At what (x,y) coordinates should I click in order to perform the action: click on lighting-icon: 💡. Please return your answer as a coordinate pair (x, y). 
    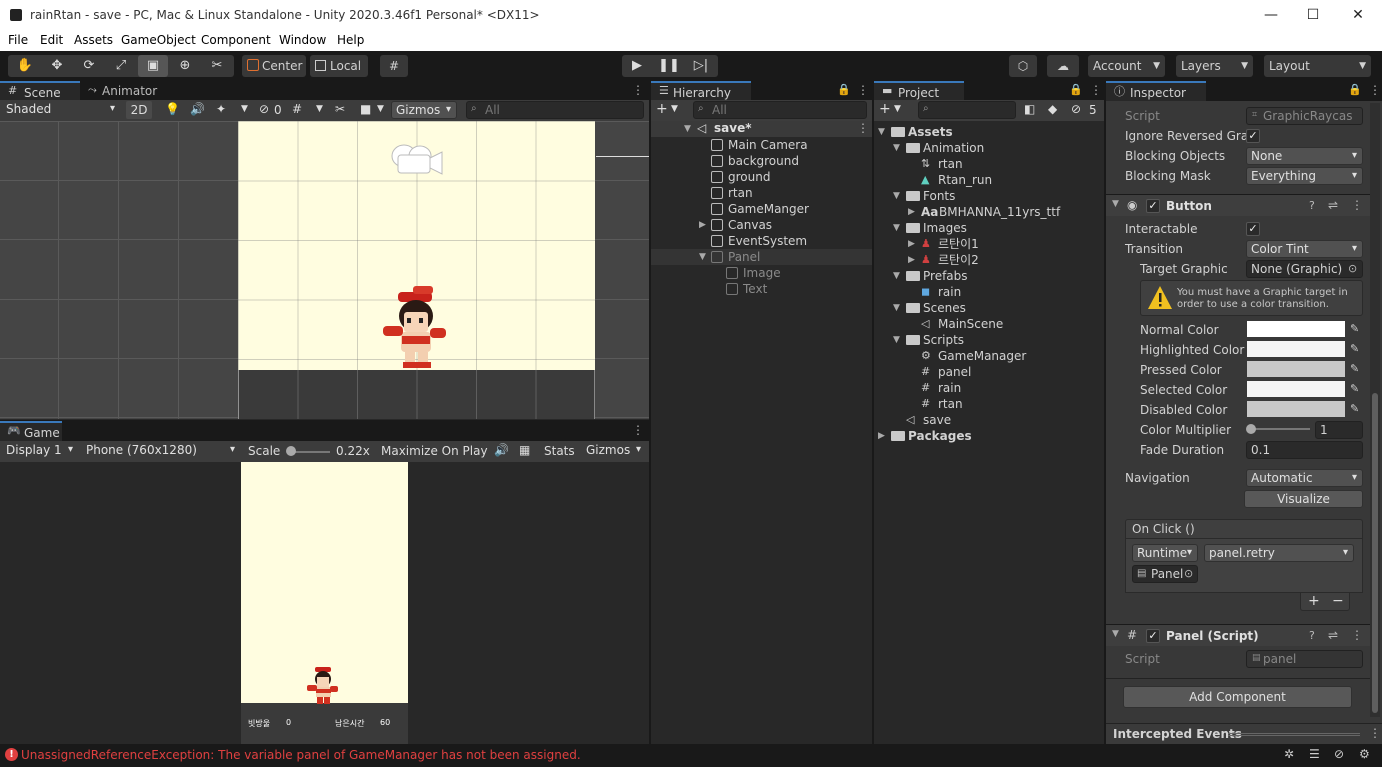
    Looking at the image, I should click on (172, 109).